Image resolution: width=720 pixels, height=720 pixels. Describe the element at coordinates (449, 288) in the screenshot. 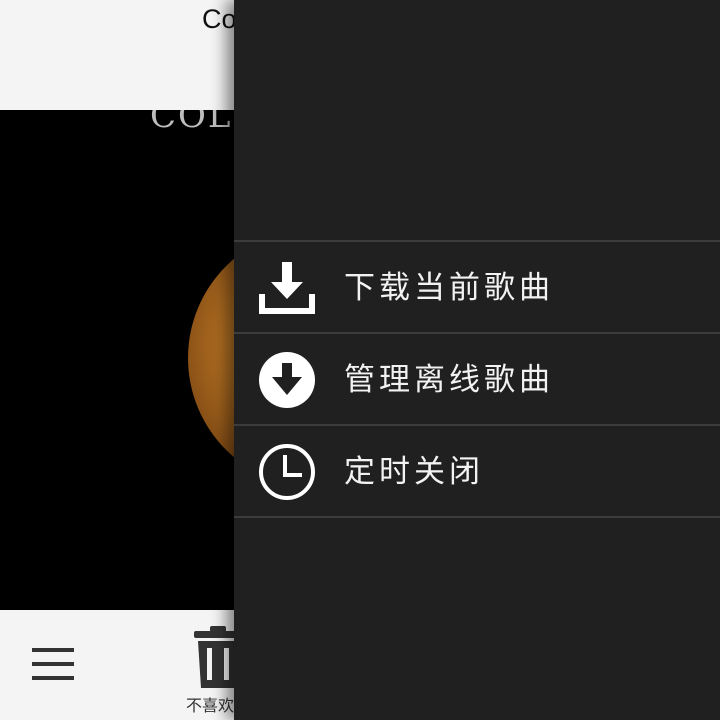

I see `menu-item-label: 下载当前歌曲` at that location.